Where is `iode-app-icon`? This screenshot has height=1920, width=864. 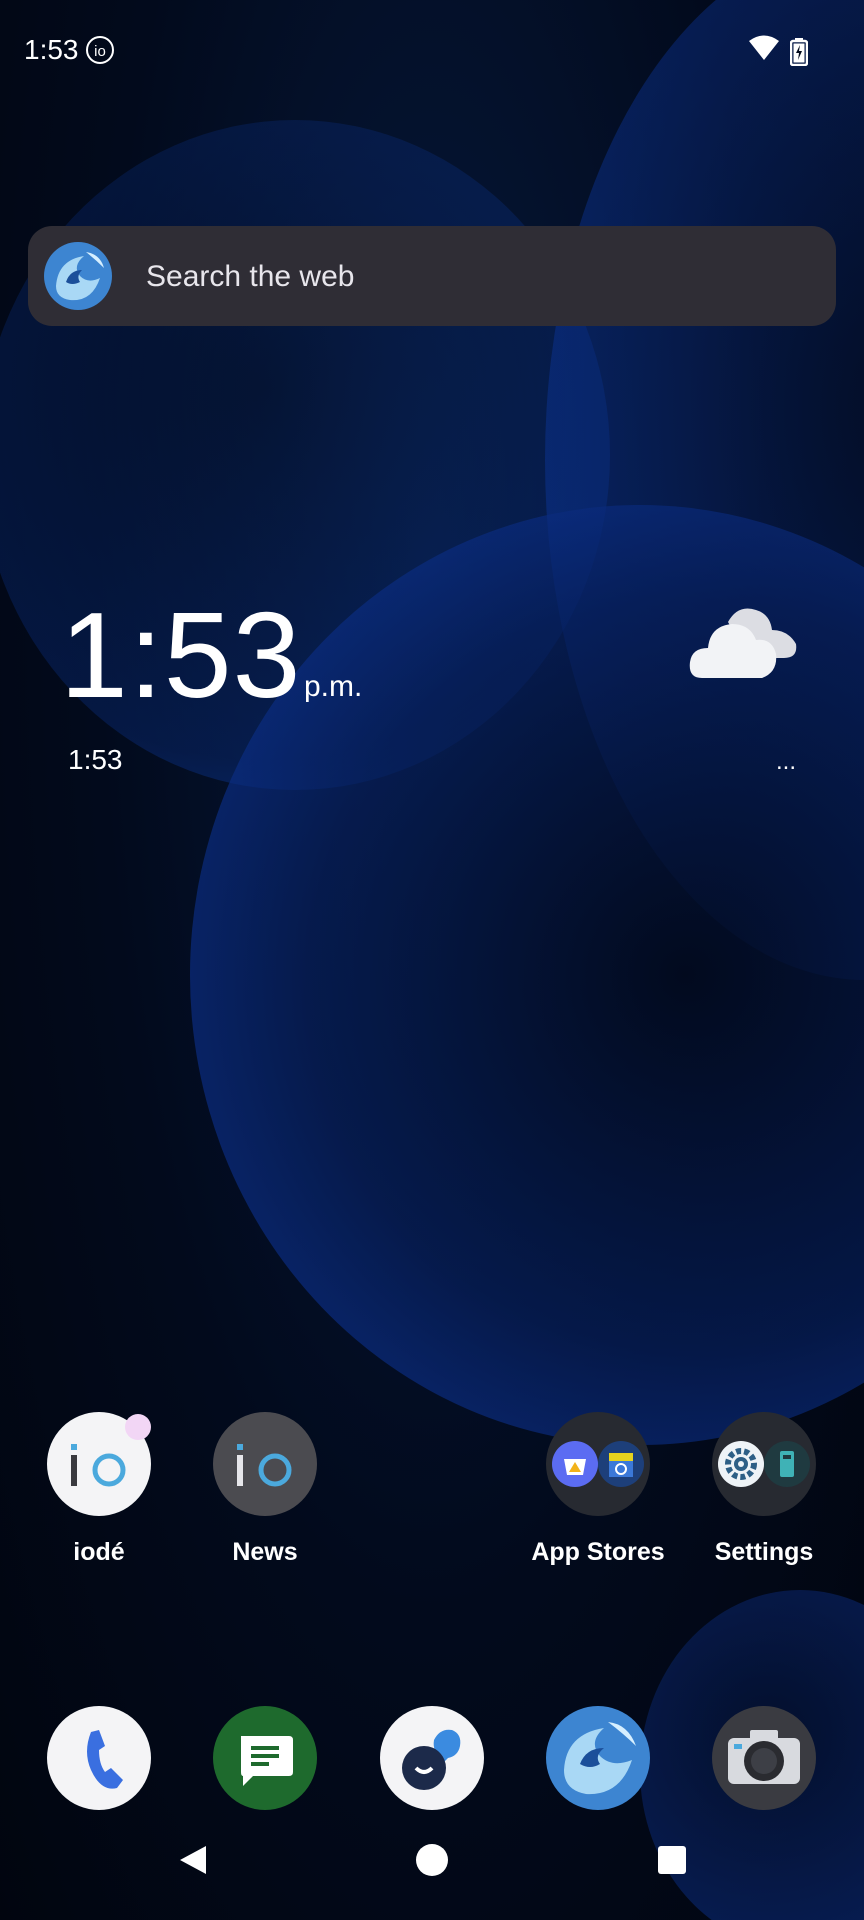 iode-app-icon is located at coordinates (99, 1464).